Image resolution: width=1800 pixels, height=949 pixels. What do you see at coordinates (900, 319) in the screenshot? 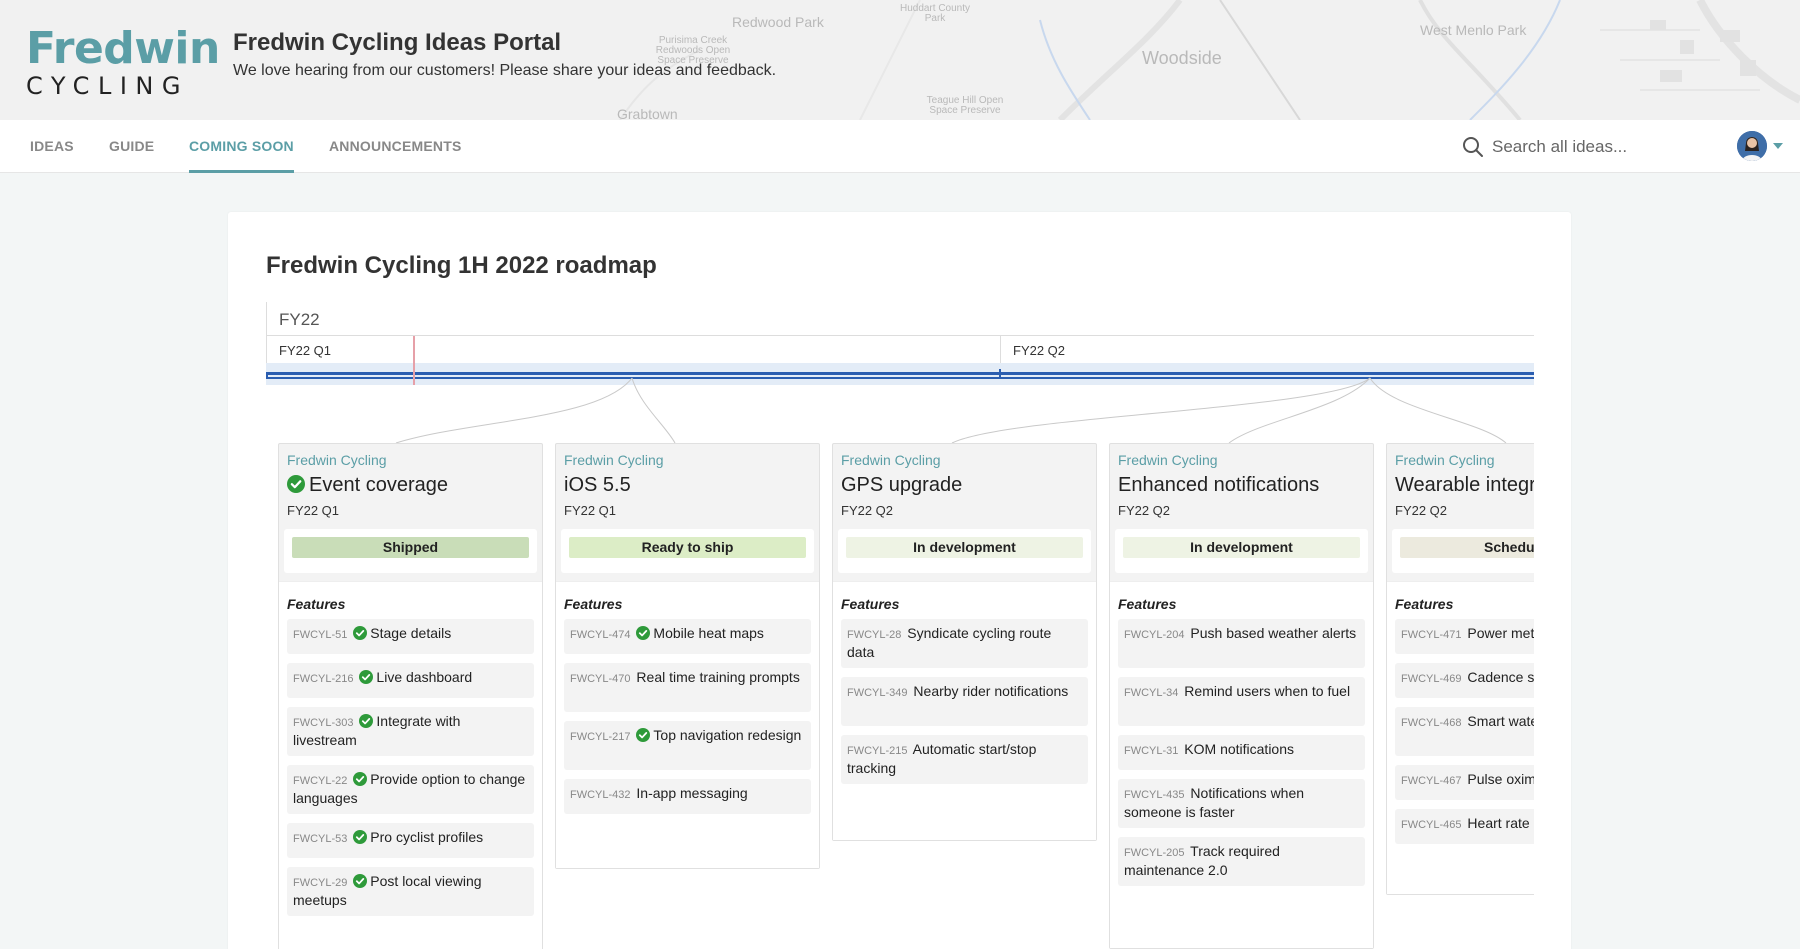
I see `fiscal-year-row: FY22` at bounding box center [900, 319].